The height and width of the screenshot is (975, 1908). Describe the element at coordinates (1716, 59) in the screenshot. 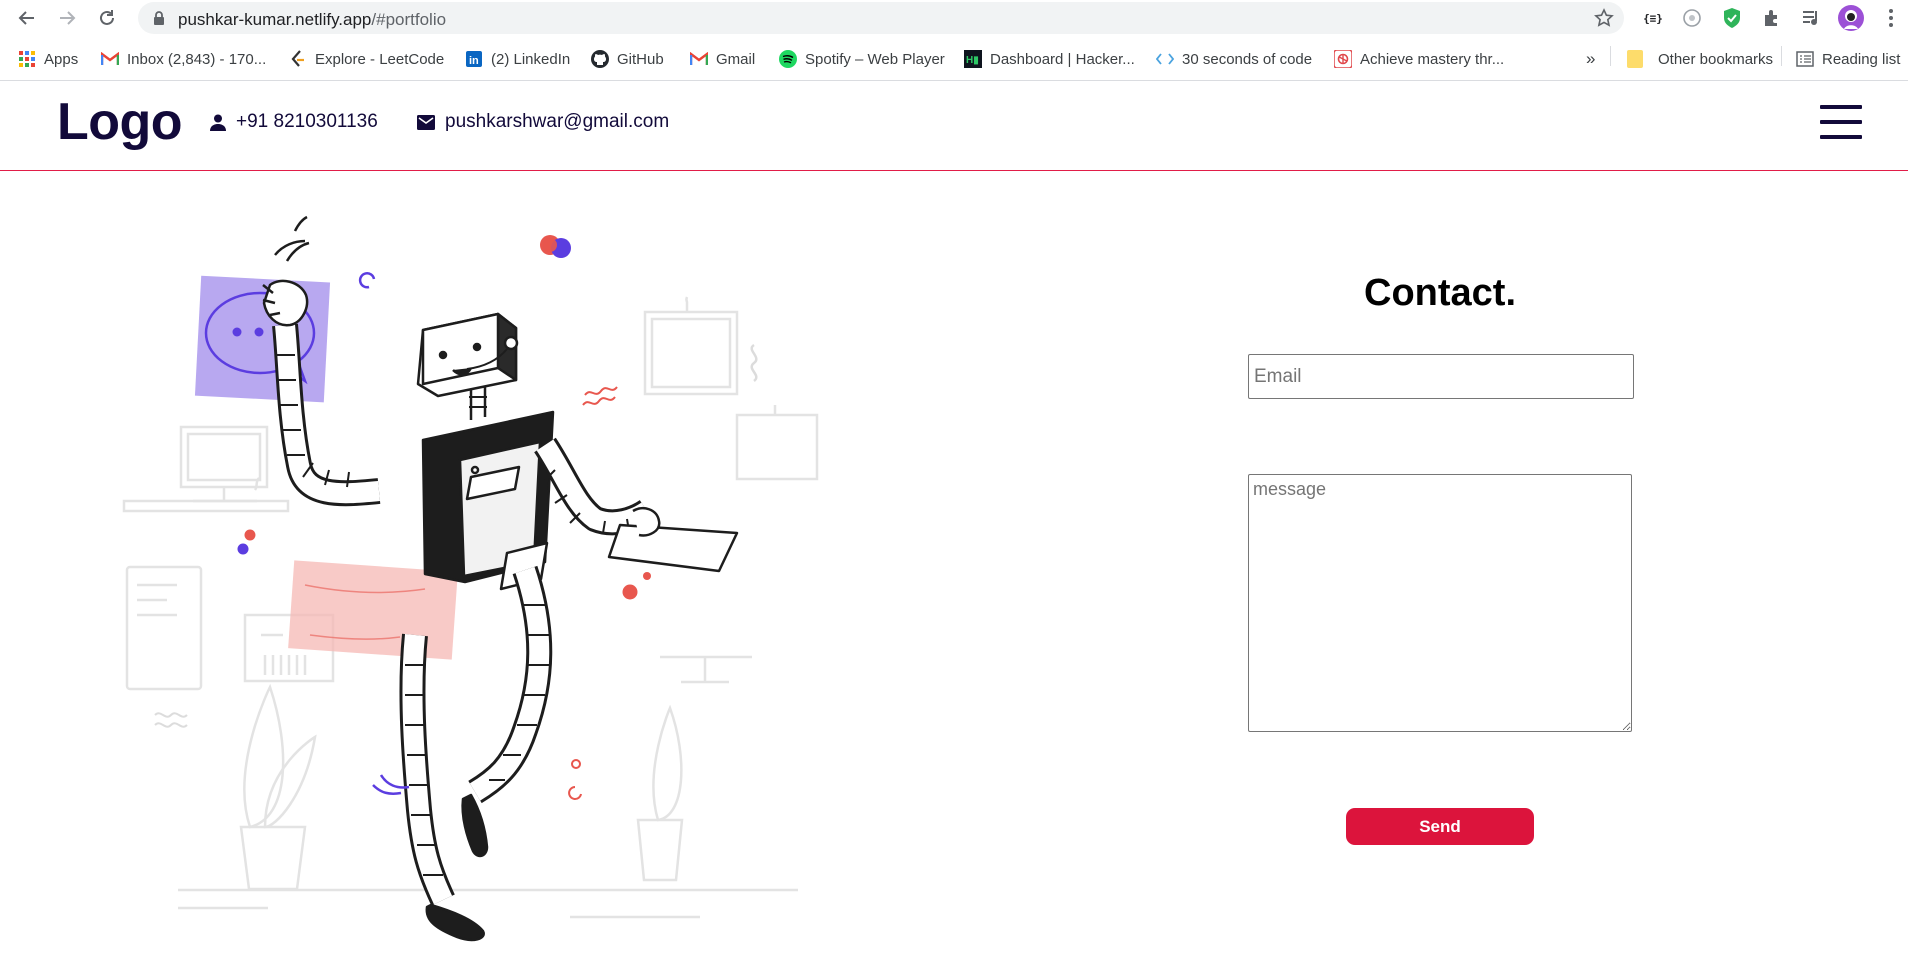

I see `other-bookmarks-label: Other bookmarks` at that location.